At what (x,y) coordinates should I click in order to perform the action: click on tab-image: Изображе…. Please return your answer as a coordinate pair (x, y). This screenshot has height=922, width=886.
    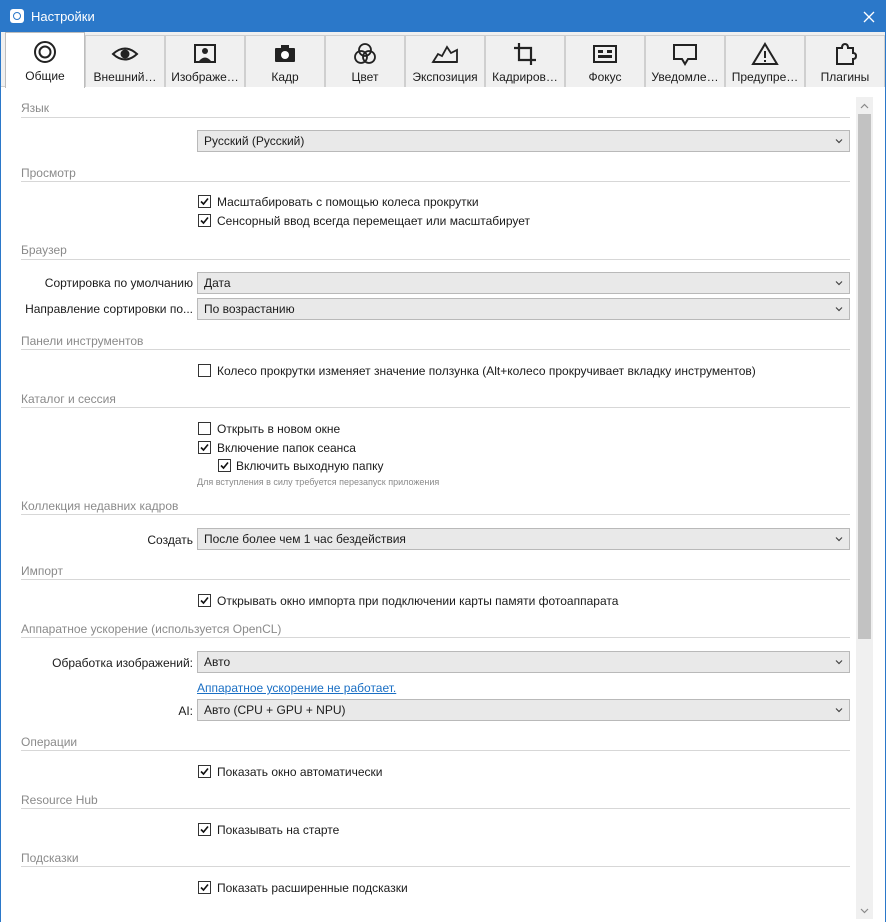
    Looking at the image, I should click on (205, 61).